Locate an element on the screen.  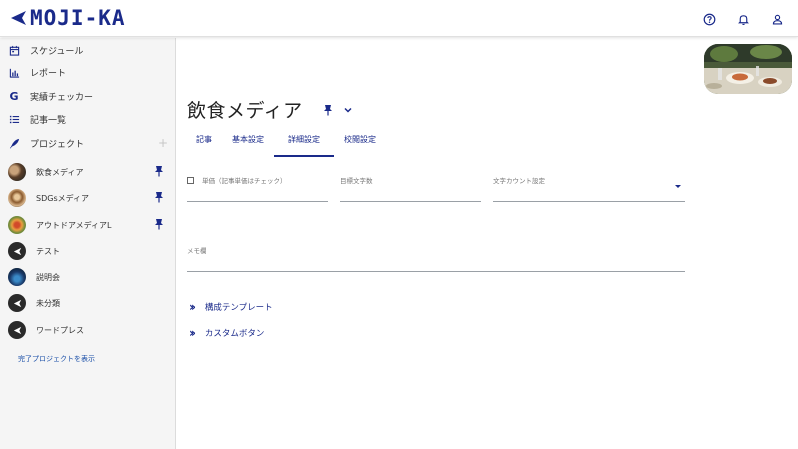
chevron-down-icon is located at coordinates (348, 110).